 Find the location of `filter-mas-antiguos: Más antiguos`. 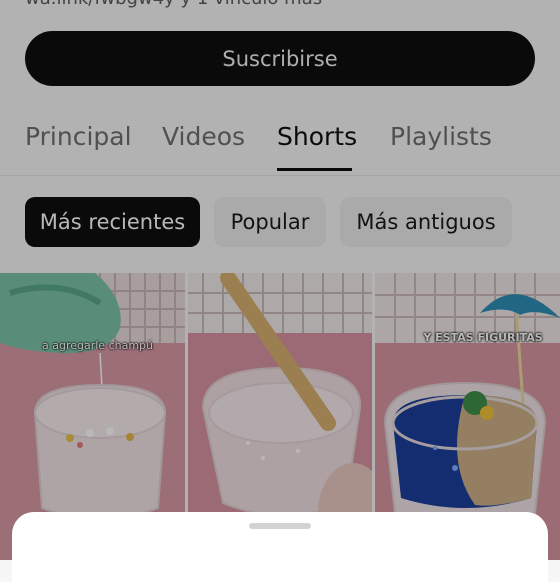

filter-mas-antiguos: Más antiguos is located at coordinates (426, 222).